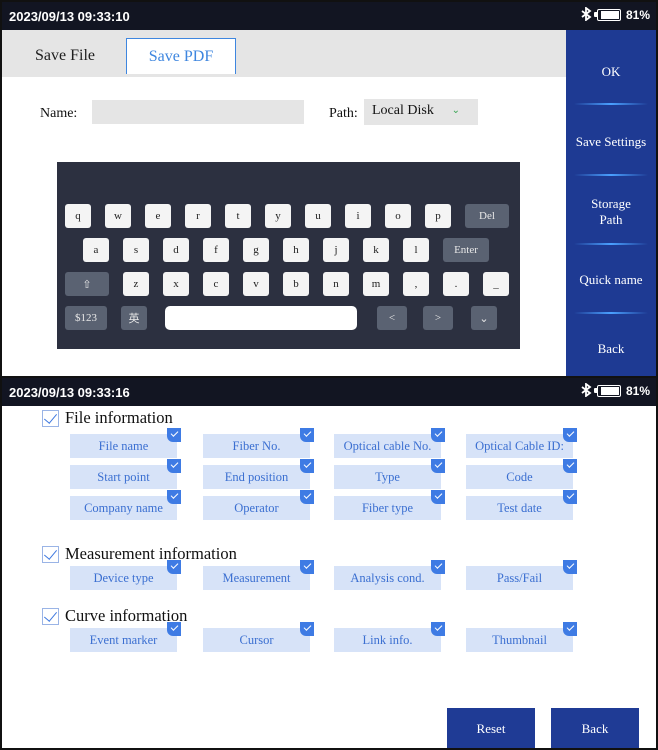  What do you see at coordinates (285, 53) in the screenshot?
I see `tab-bar: Save File Save PDF` at bounding box center [285, 53].